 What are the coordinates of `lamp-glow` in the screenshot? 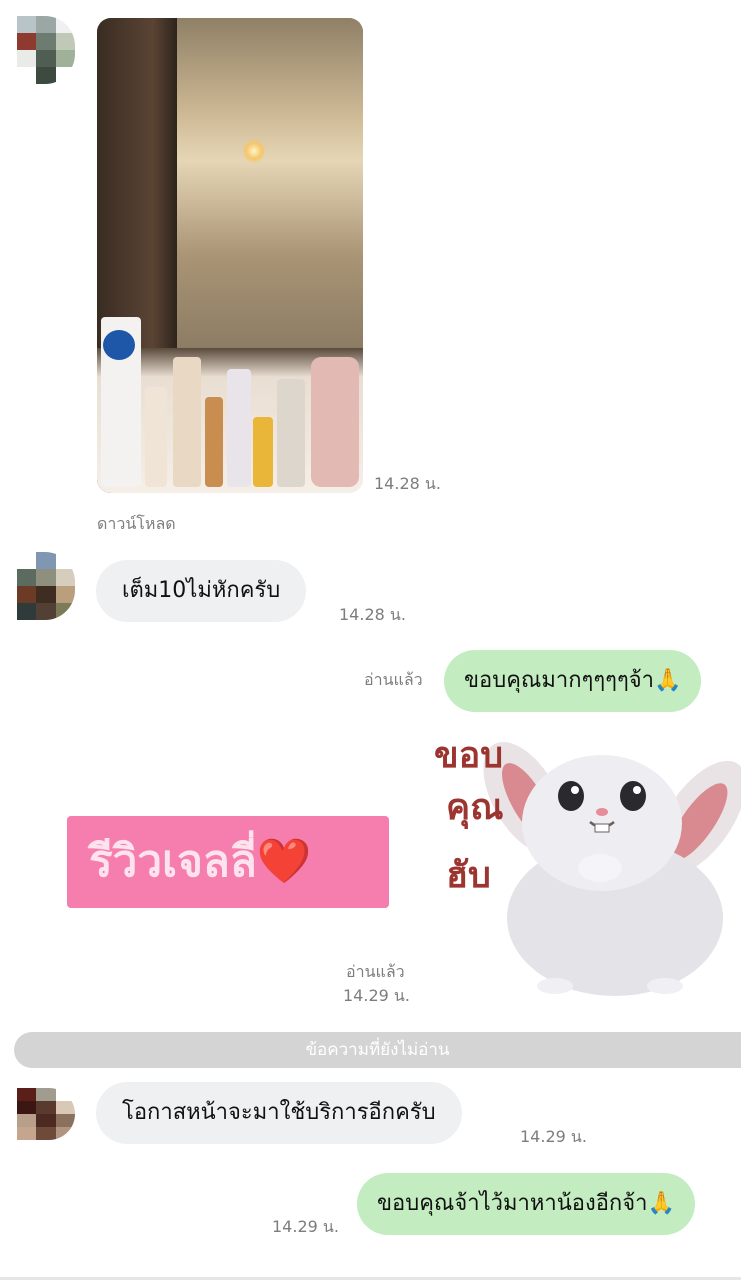 It's located at (254, 151).